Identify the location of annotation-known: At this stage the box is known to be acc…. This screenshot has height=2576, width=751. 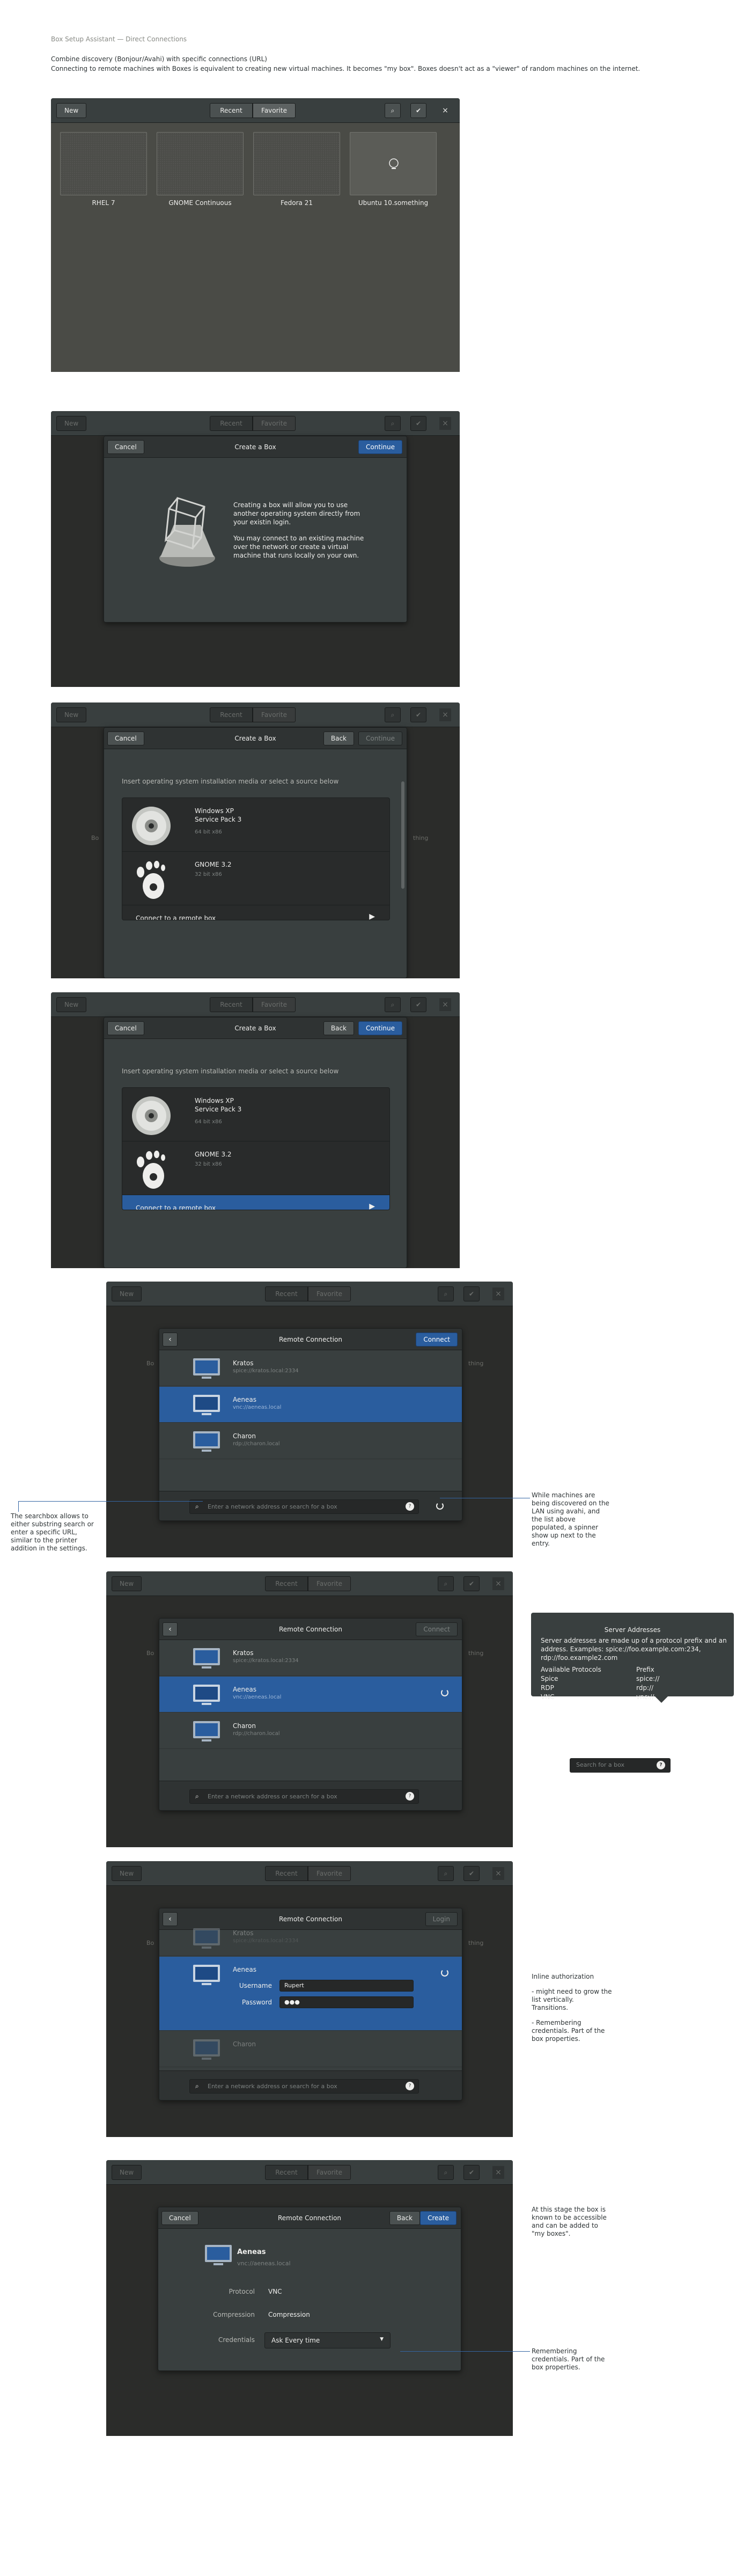
(569, 2221).